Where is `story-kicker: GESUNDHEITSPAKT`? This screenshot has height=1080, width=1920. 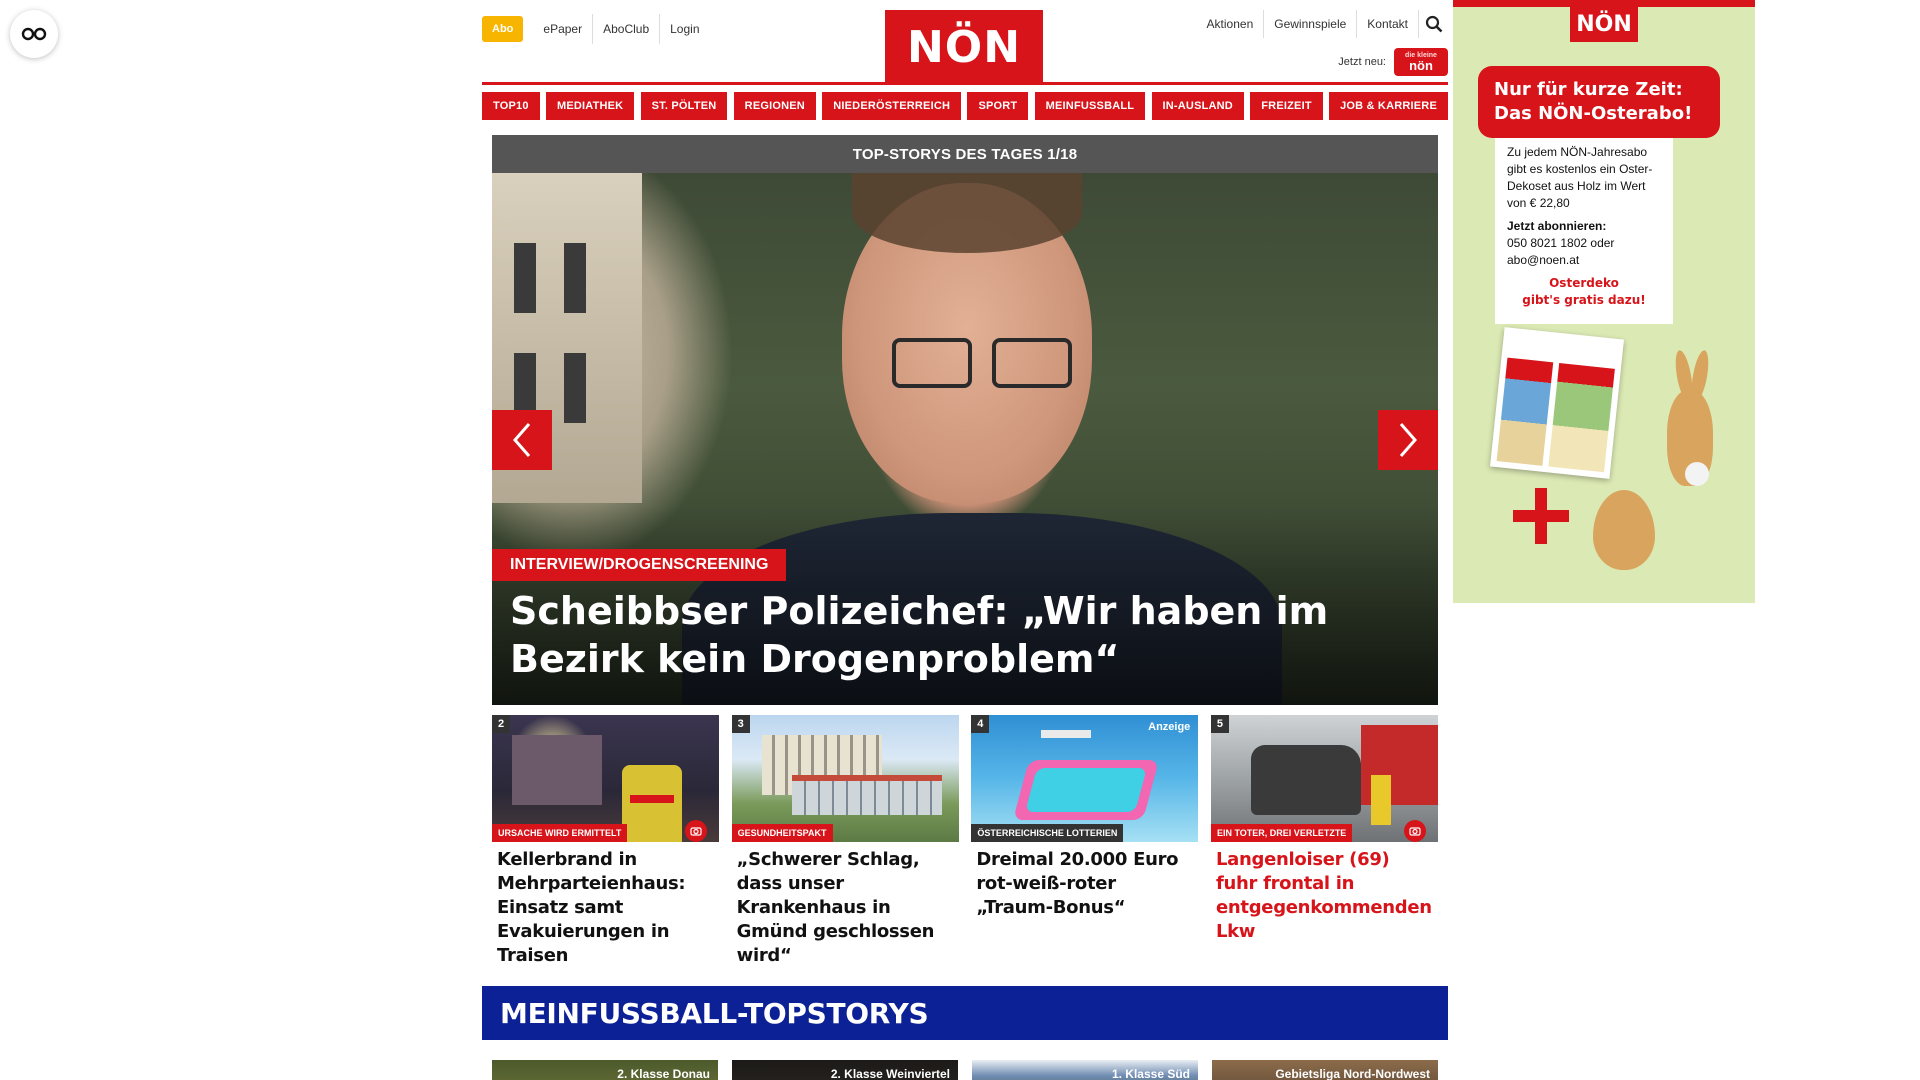 story-kicker: GESUNDHEITSPAKT is located at coordinates (782, 833).